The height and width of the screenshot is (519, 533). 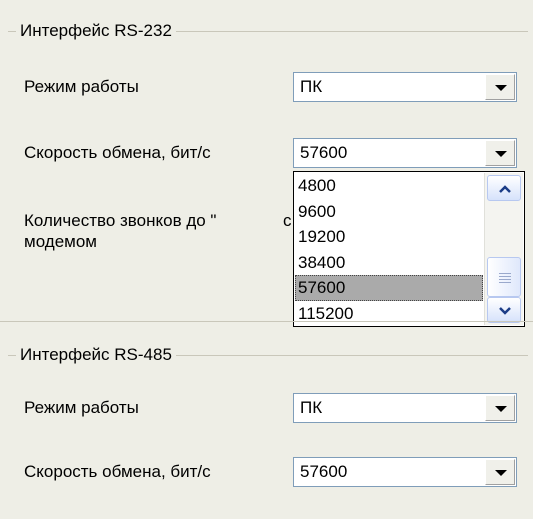 I want to click on scroll-up-icon, so click(x=505, y=189).